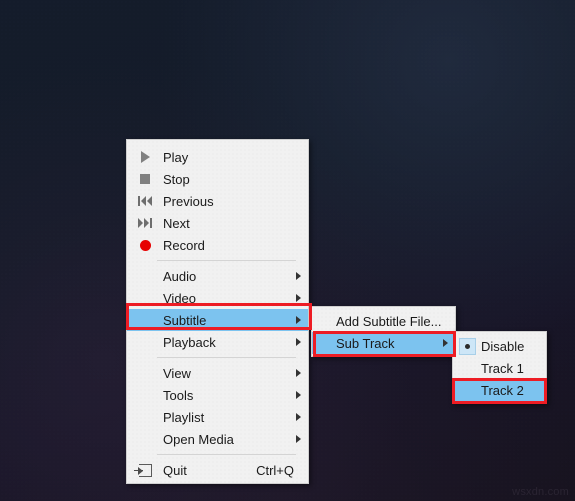 This screenshot has height=501, width=575. What do you see at coordinates (217, 223) in the screenshot?
I see `menu-item-next: Next` at bounding box center [217, 223].